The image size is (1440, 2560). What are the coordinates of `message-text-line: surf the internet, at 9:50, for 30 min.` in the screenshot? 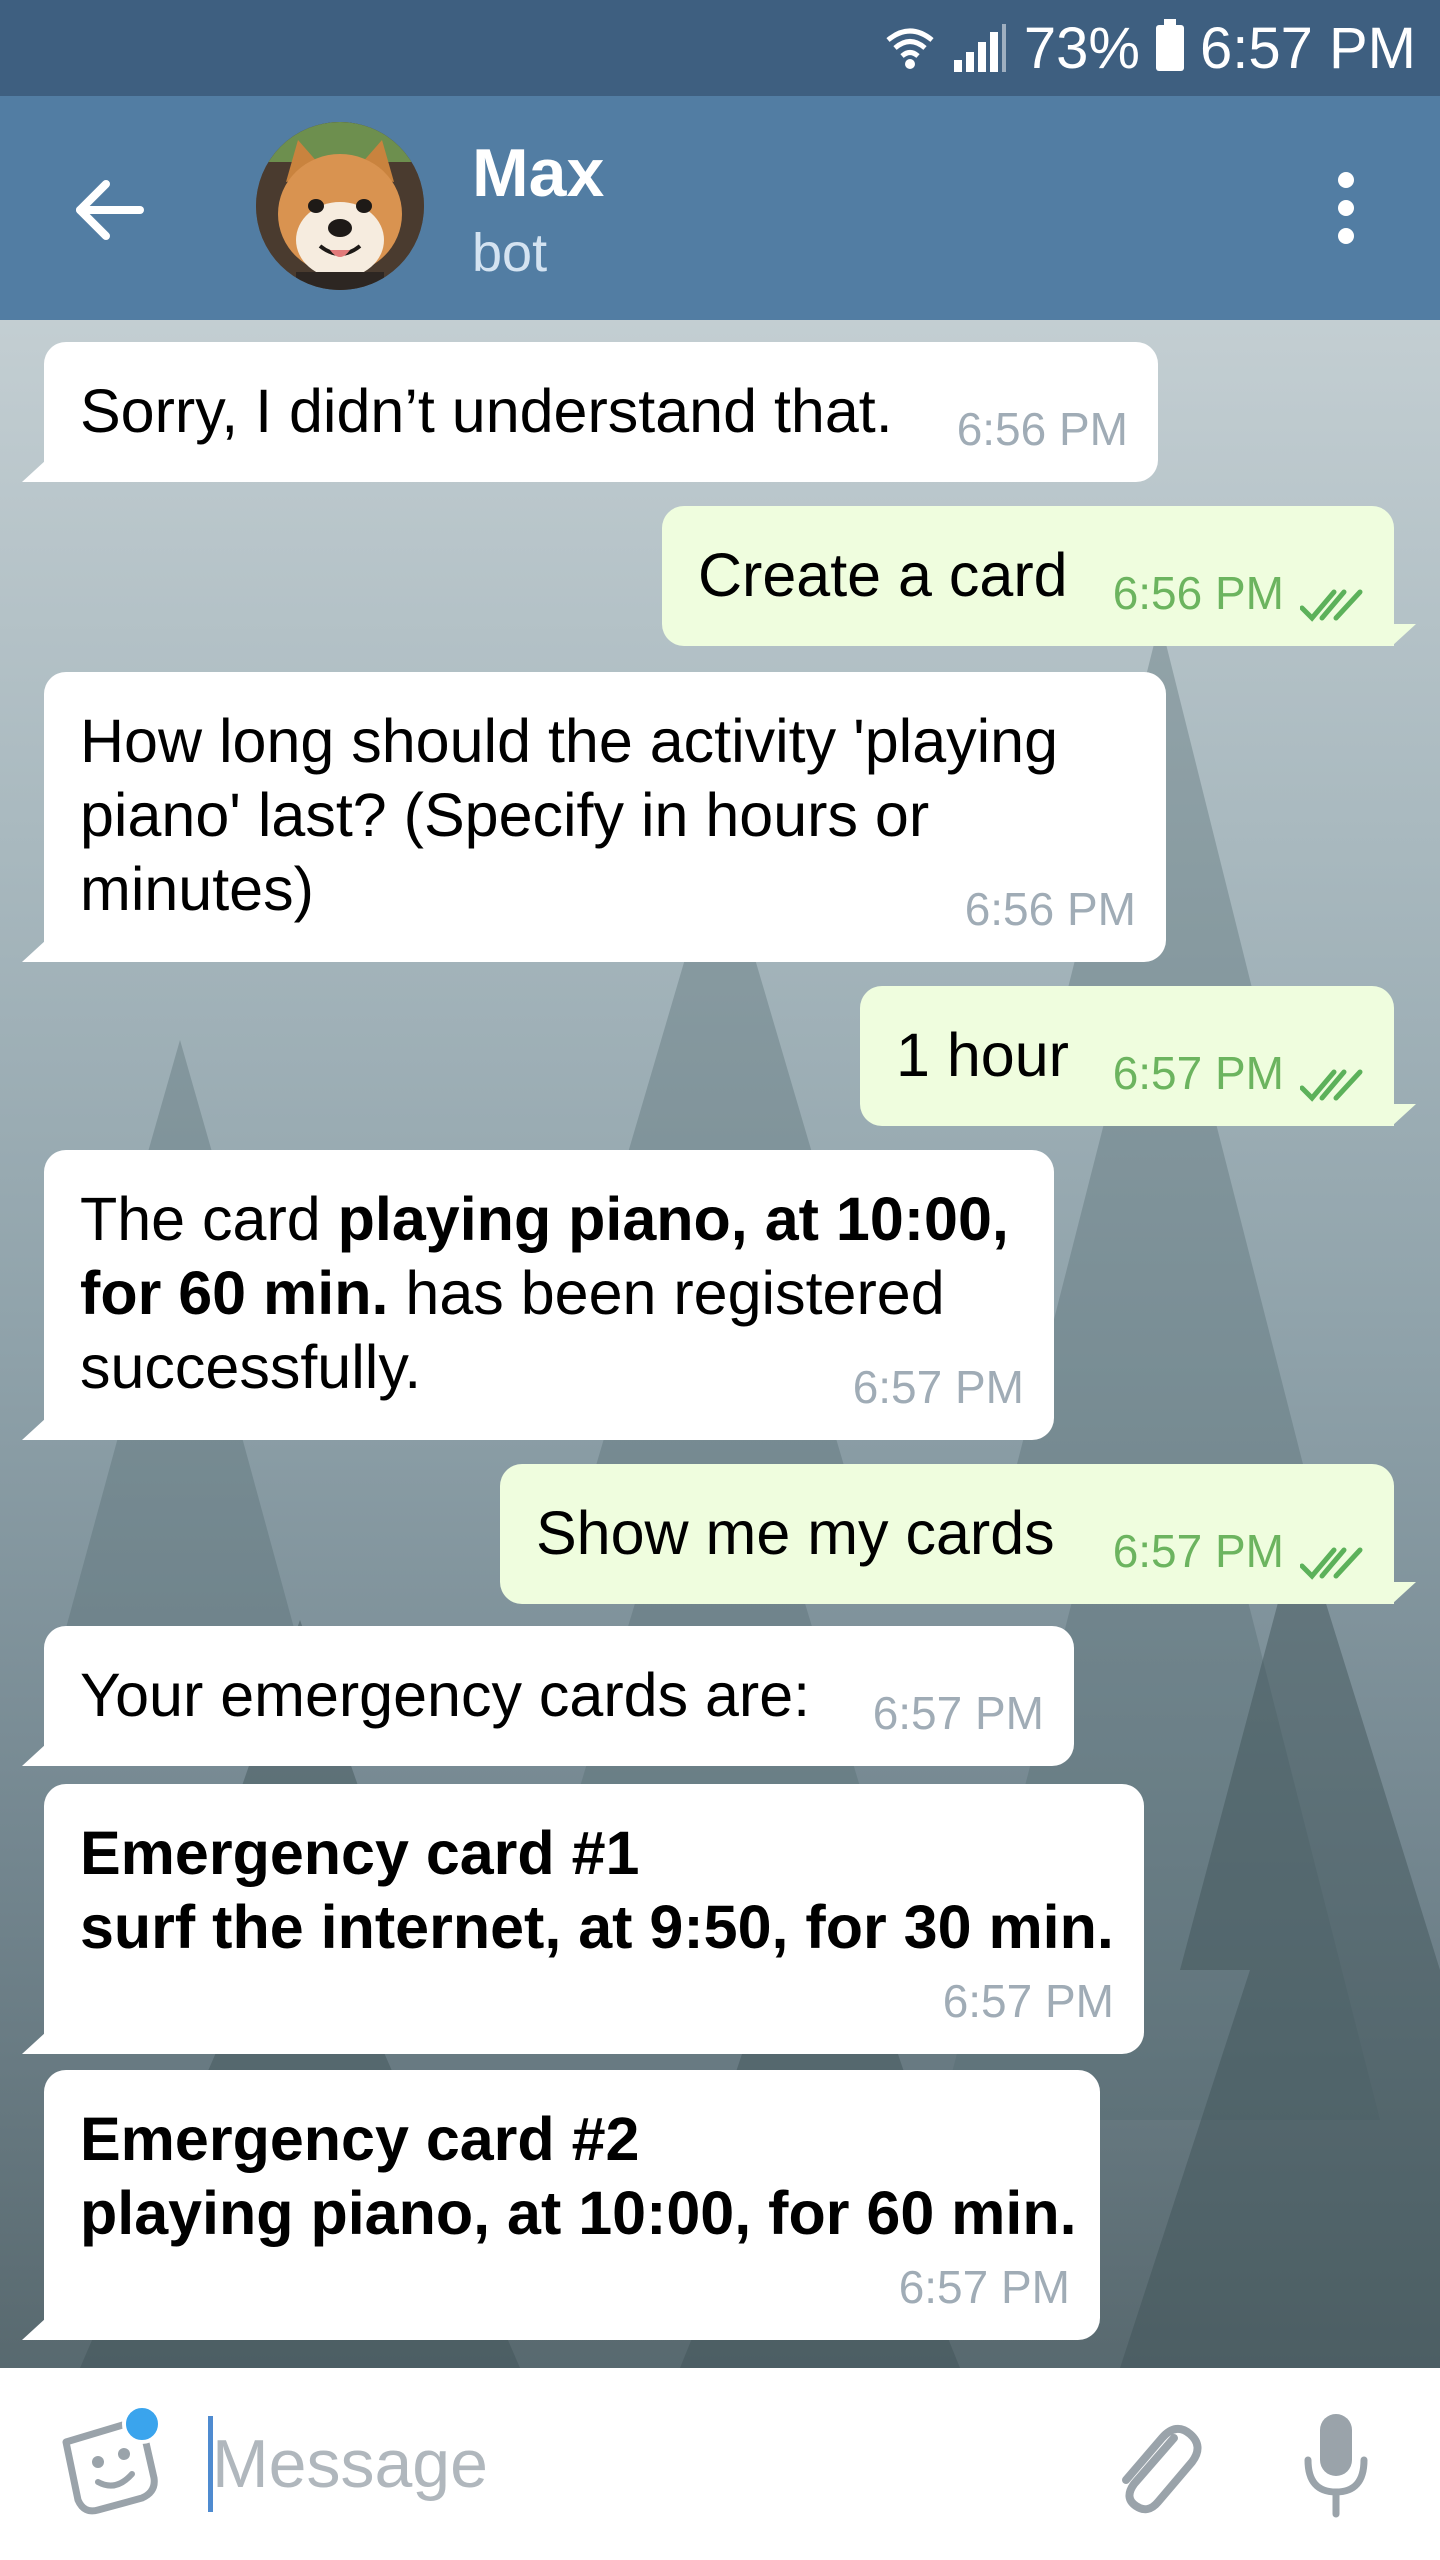 It's located at (597, 1927).